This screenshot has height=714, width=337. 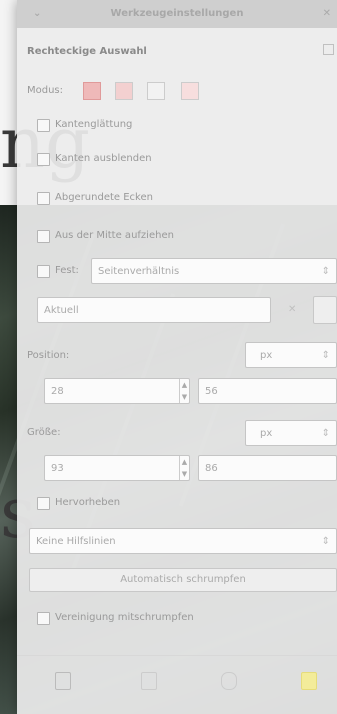 What do you see at coordinates (88, 502) in the screenshot?
I see `highlight-label: Hervorheben` at bounding box center [88, 502].